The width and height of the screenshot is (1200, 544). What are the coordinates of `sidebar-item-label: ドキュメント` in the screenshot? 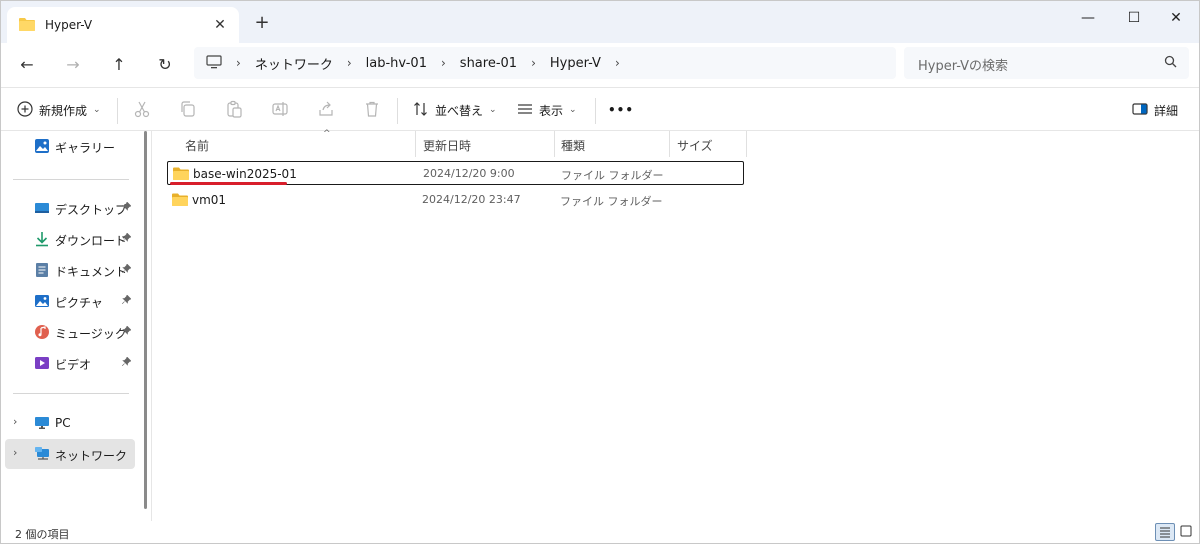 It's located at (91, 272).